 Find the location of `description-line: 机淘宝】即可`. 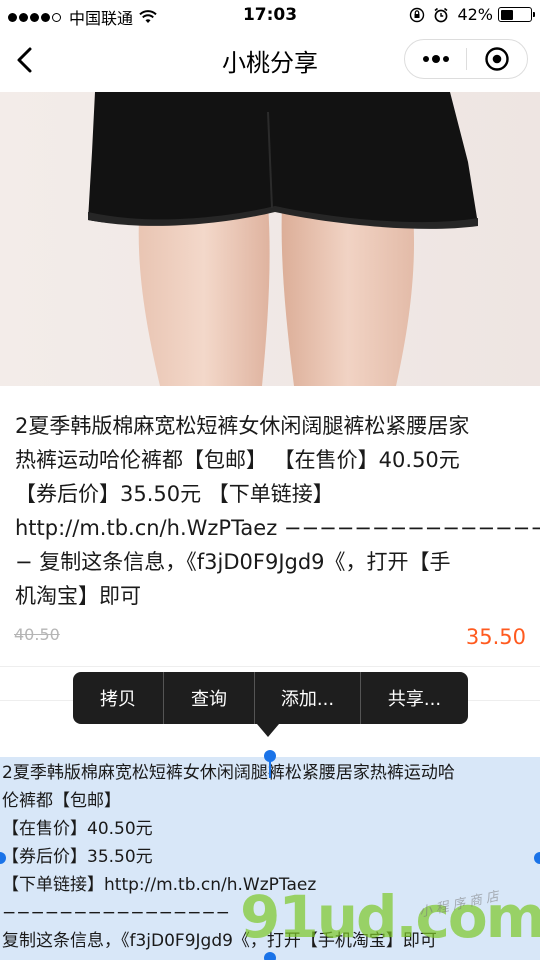

description-line: 机淘宝】即可 is located at coordinates (78, 596).